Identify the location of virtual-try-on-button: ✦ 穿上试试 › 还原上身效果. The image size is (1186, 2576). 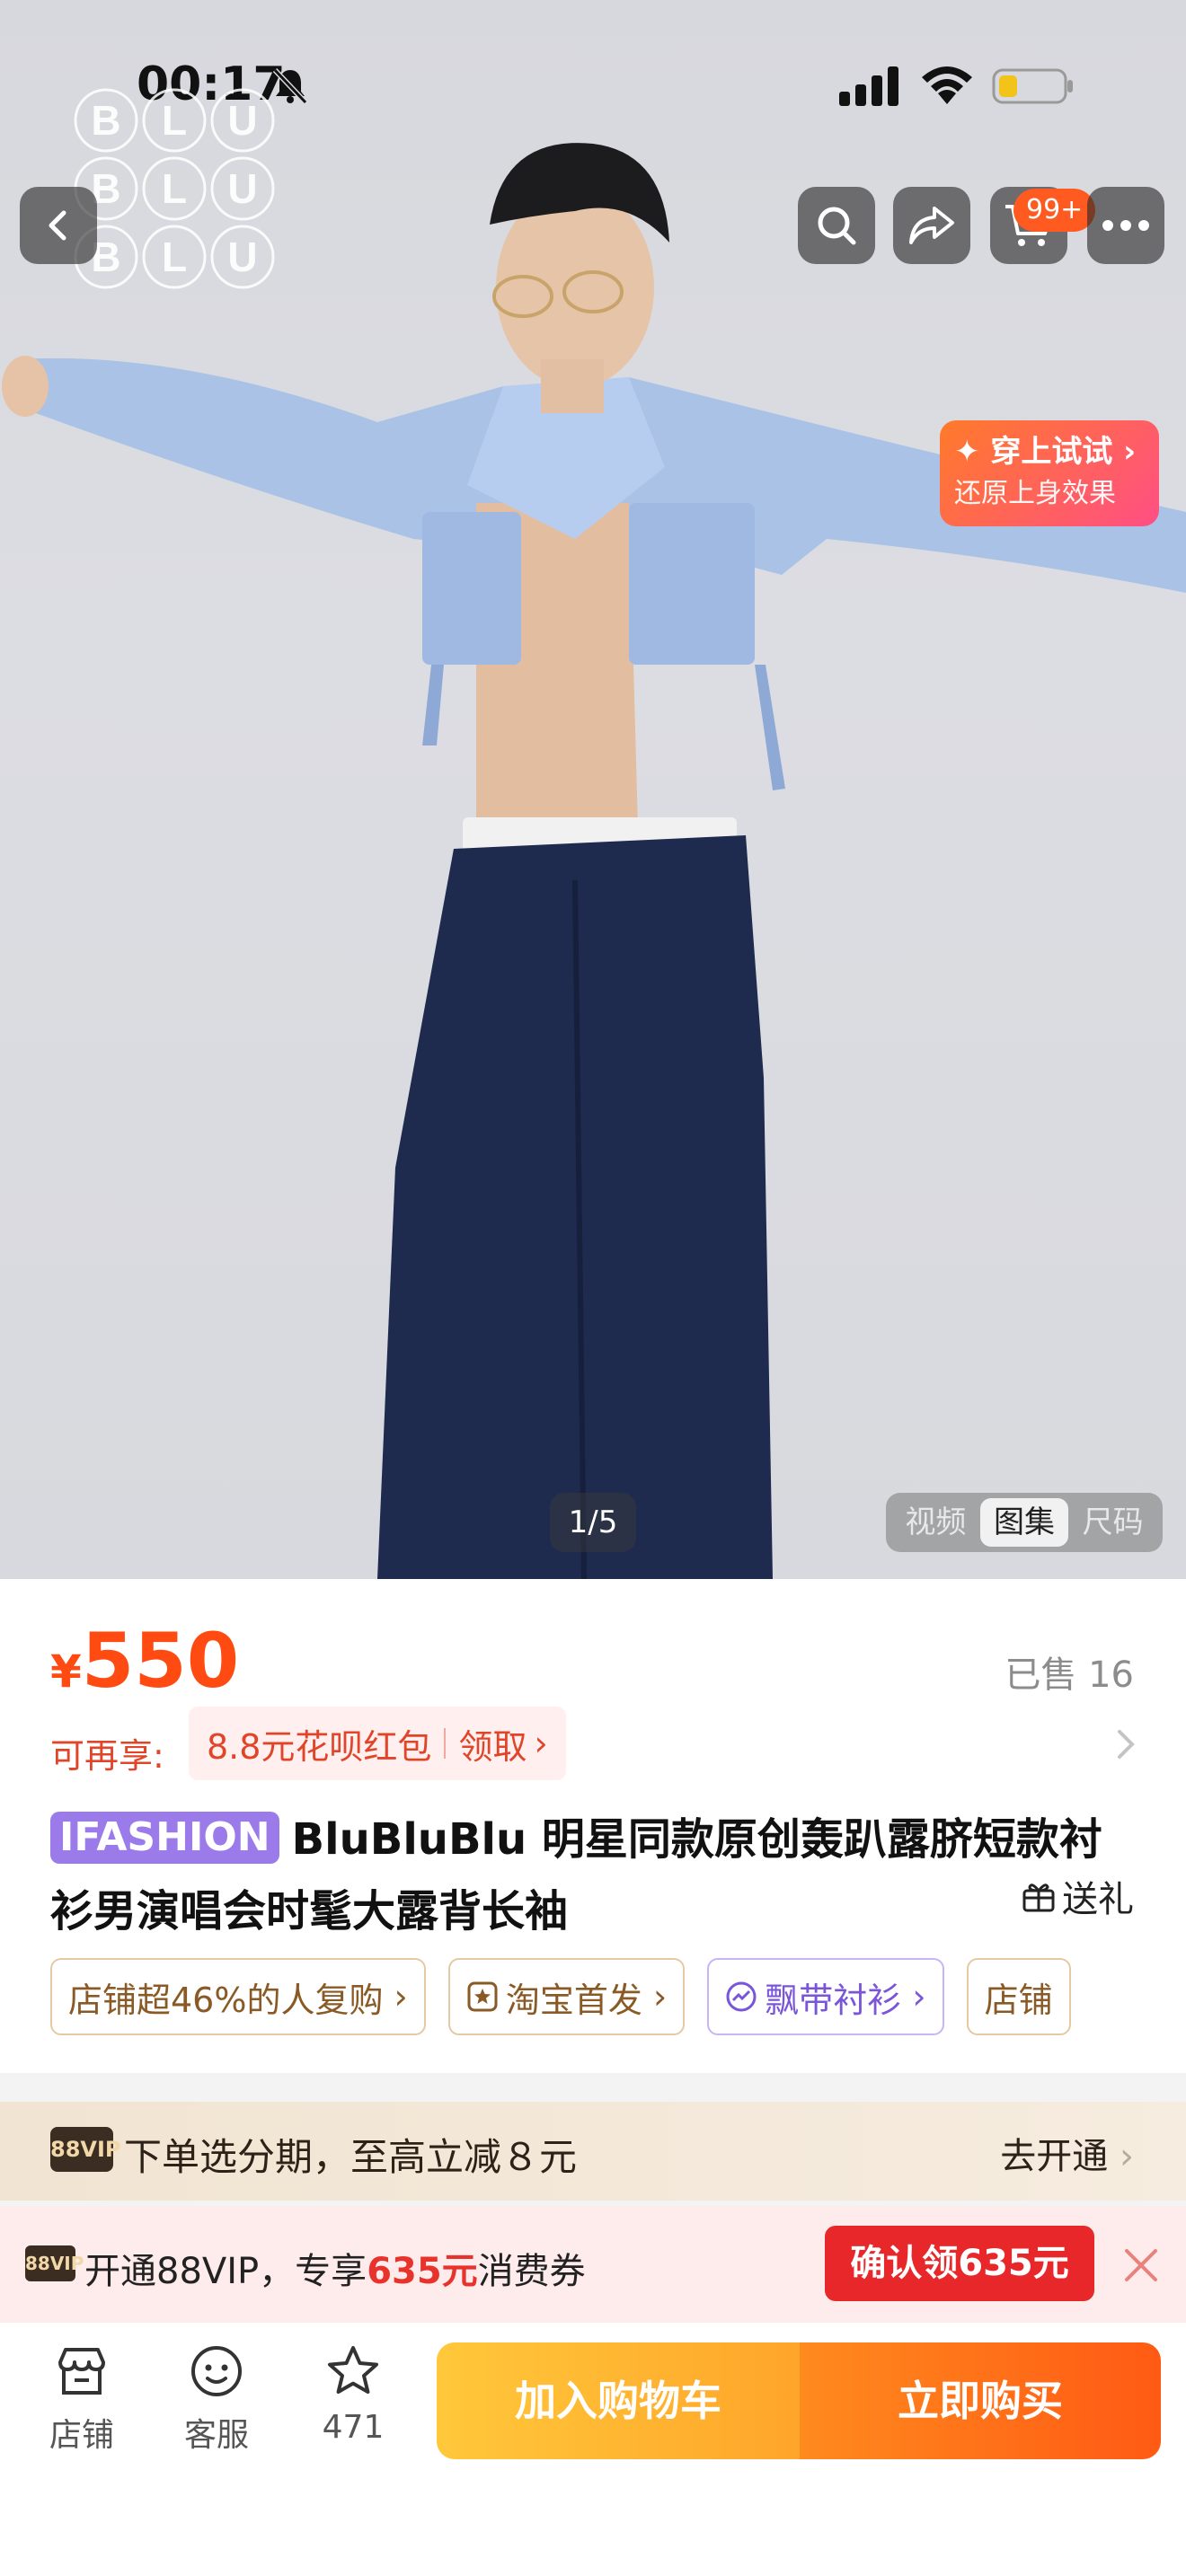
(1049, 473).